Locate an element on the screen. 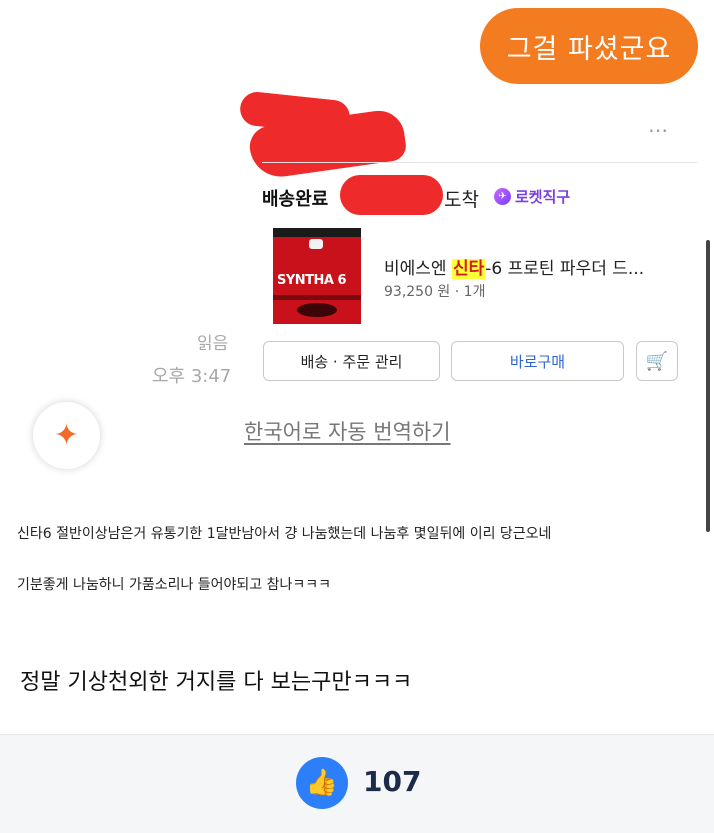  scrollbar is located at coordinates (708, 386).